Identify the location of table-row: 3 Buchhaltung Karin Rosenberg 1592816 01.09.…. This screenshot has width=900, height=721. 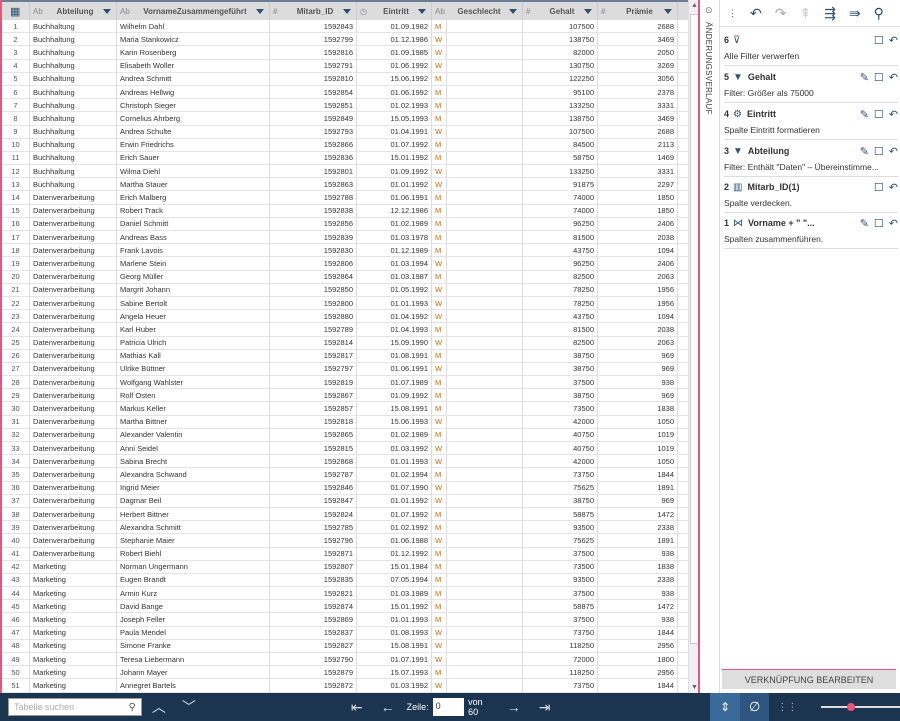
(345, 53).